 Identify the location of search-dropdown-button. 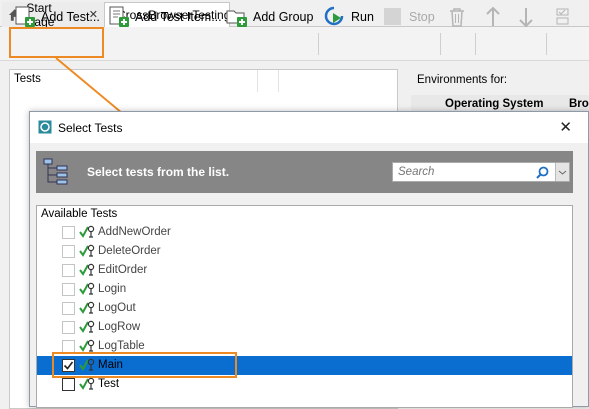
(562, 172).